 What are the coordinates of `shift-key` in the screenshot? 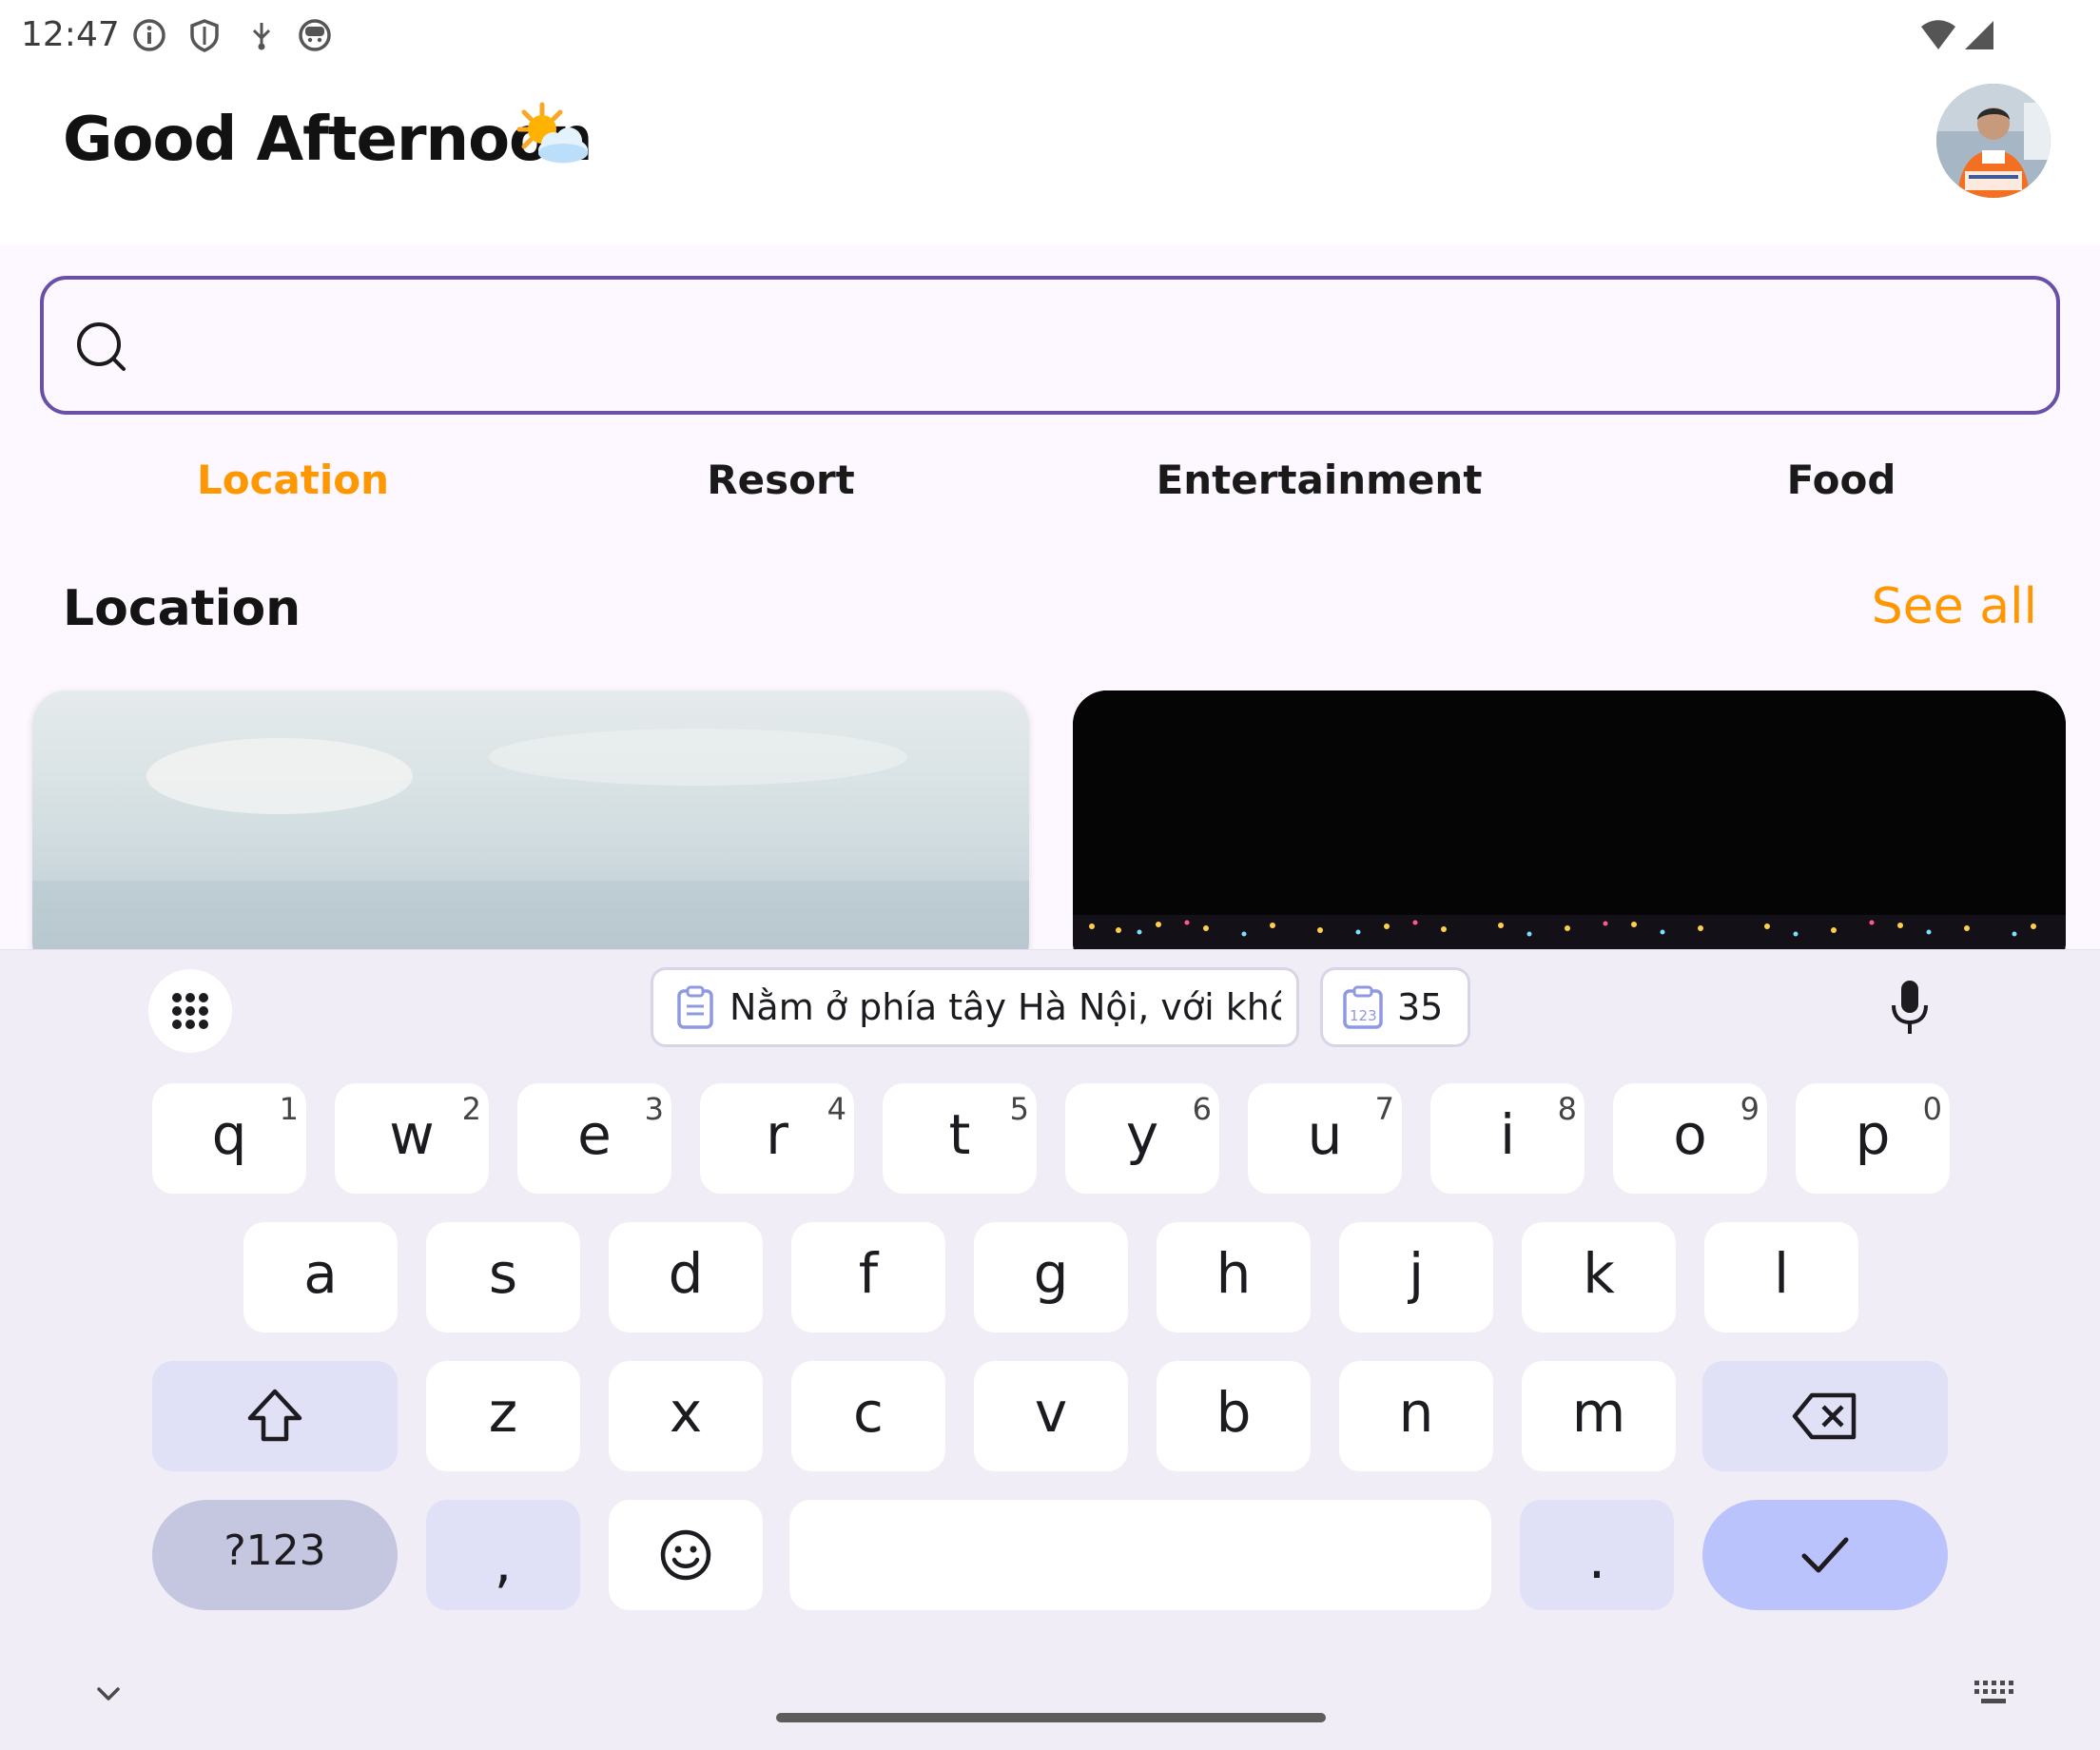 It's located at (275, 1416).